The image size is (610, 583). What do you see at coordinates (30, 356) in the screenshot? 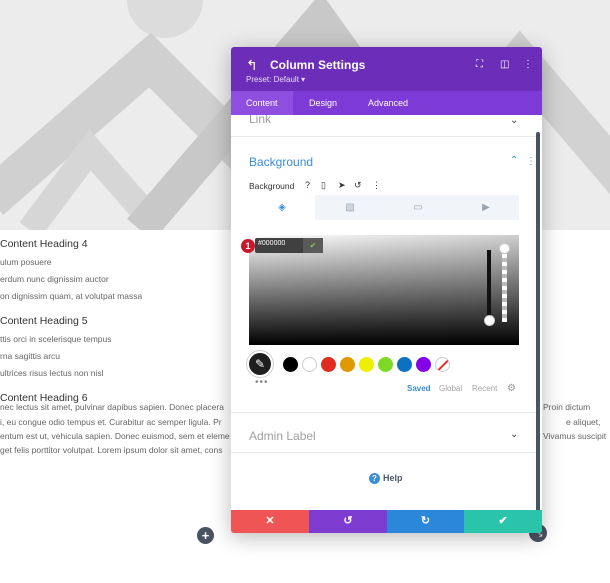
I see `content-line: rna sagittis arcu` at bounding box center [30, 356].